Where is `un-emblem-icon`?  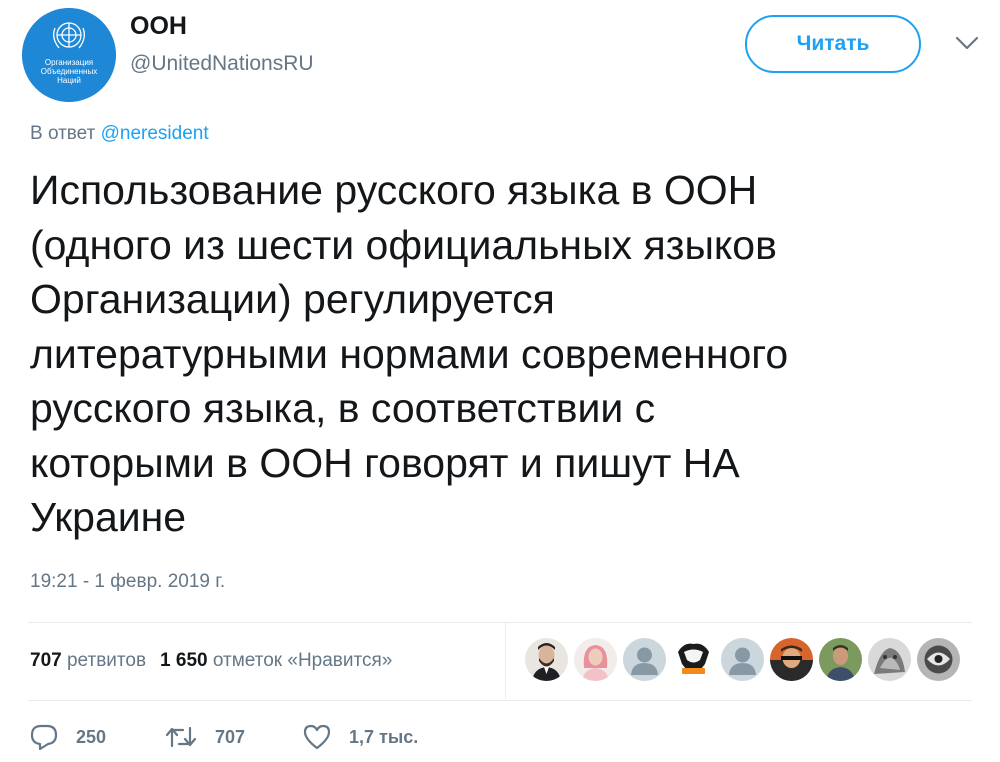 un-emblem-icon is located at coordinates (69, 55).